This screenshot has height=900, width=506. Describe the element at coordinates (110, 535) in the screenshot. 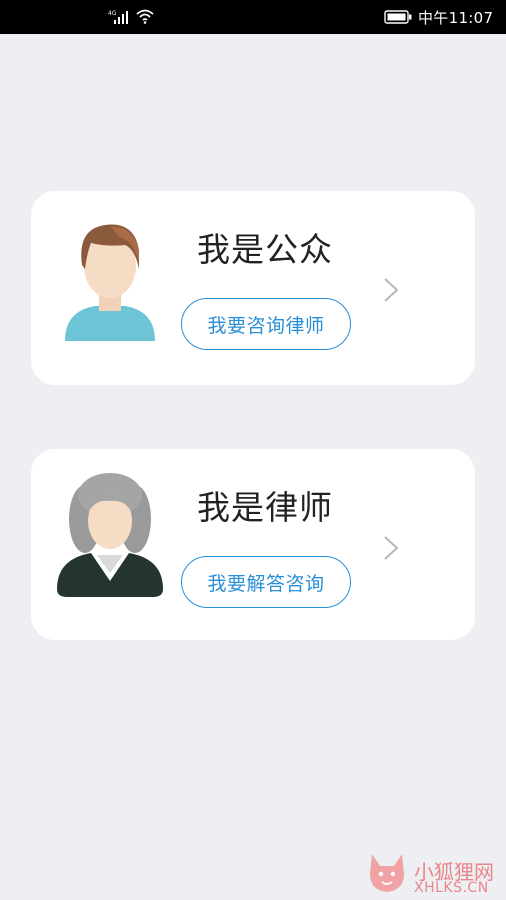

I see `judge-avatar-icon` at that location.